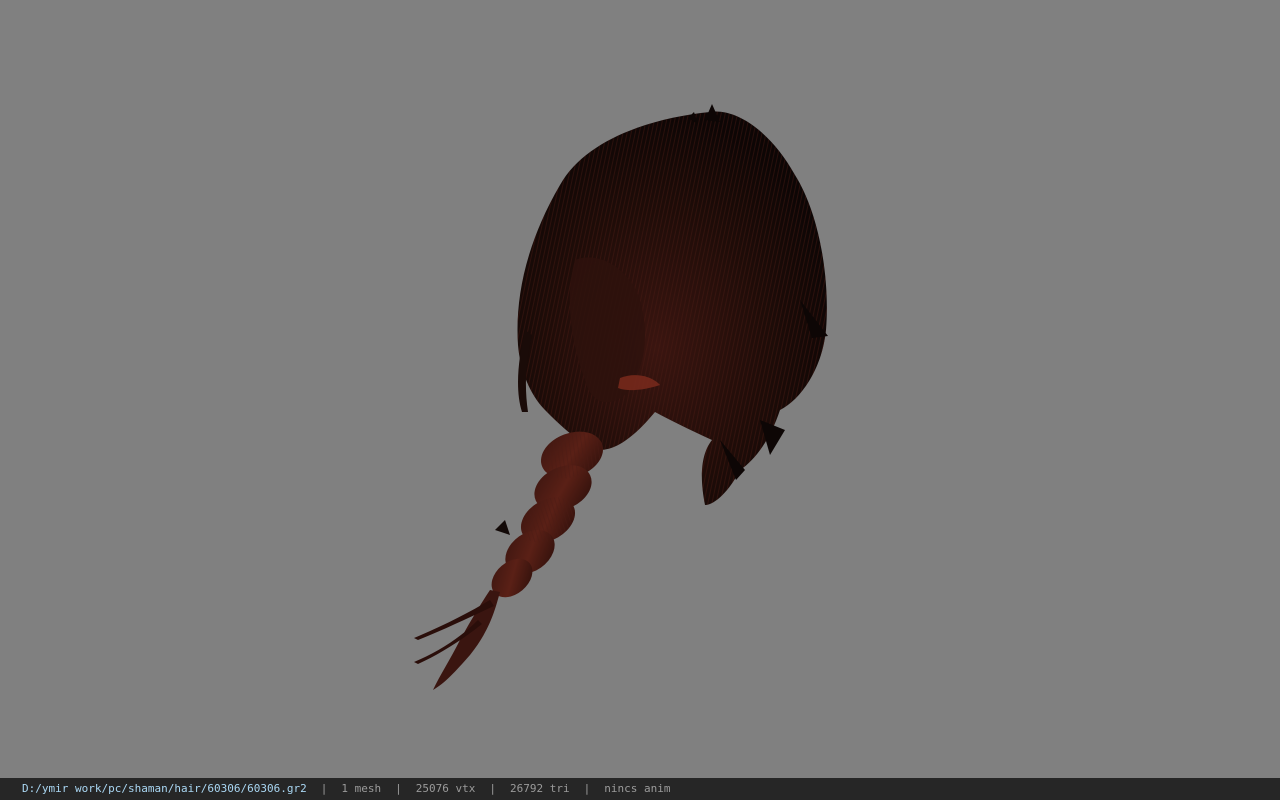  Describe the element at coordinates (361, 788) in the screenshot. I see `mesh-count: 1 mesh` at that location.